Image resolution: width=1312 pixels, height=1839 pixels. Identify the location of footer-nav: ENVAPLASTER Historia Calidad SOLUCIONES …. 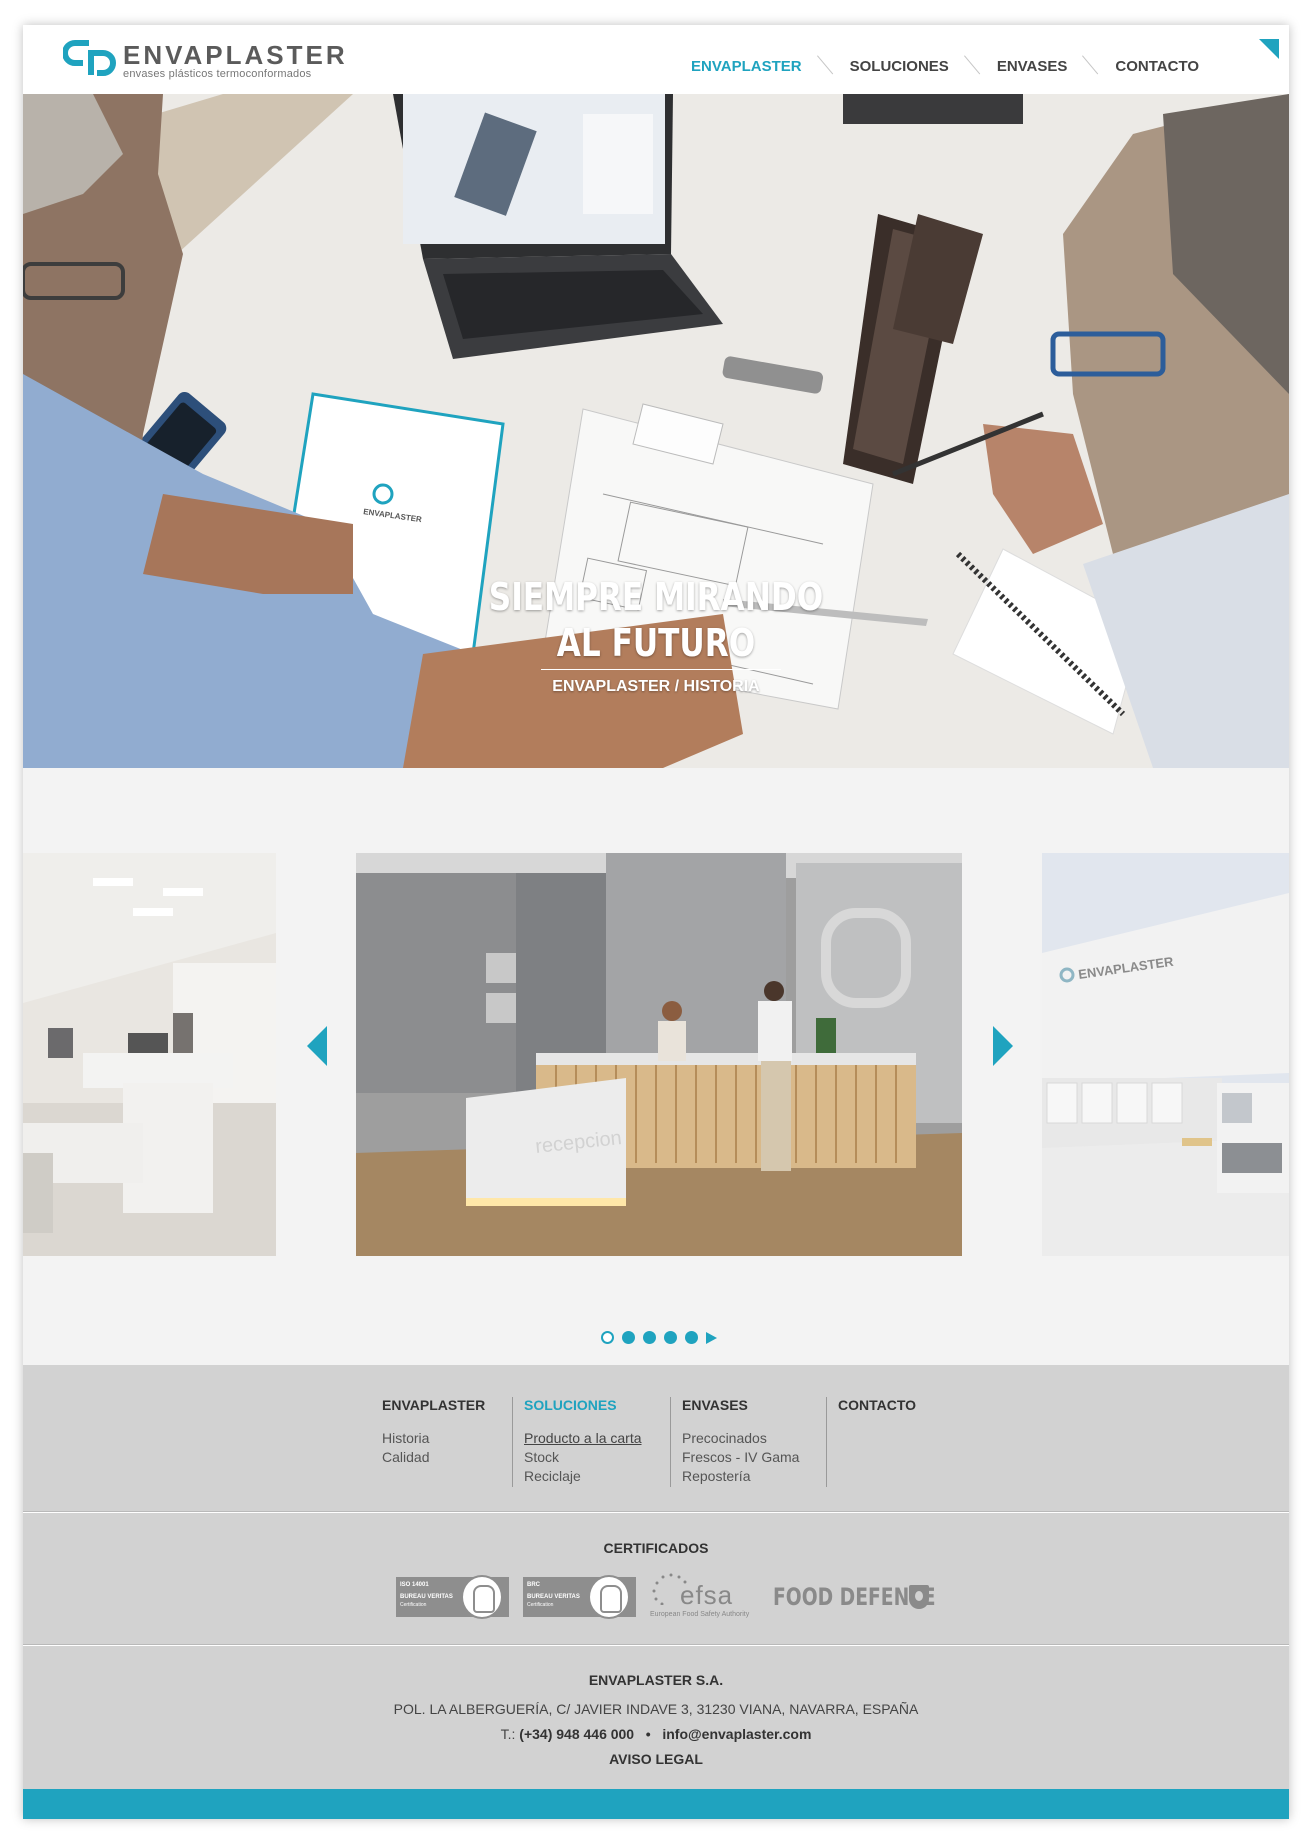
(656, 1438).